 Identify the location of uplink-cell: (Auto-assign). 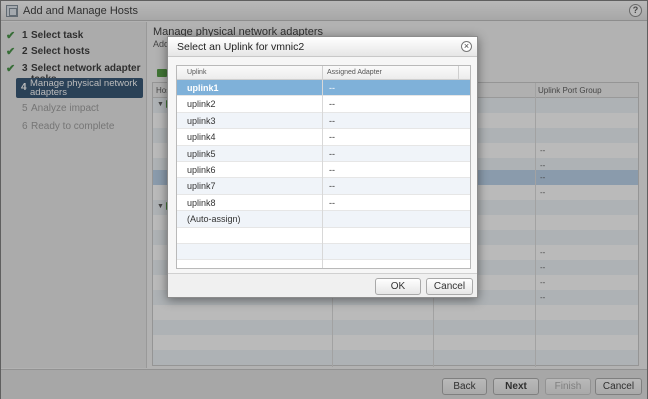
(214, 219).